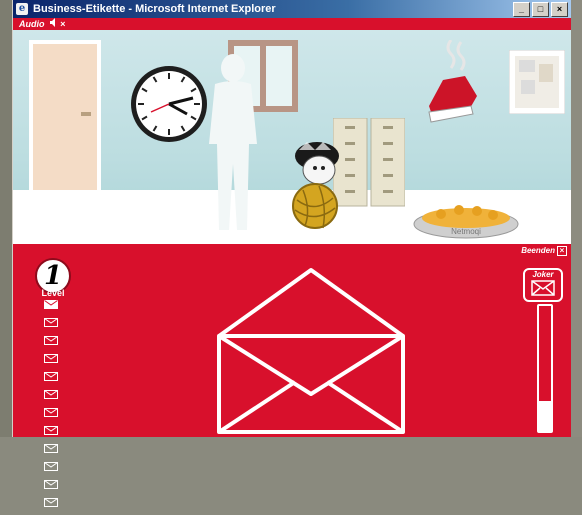 This screenshot has width=582, height=515. What do you see at coordinates (62, 24) in the screenshot?
I see `audio-mute-button: ×` at bounding box center [62, 24].